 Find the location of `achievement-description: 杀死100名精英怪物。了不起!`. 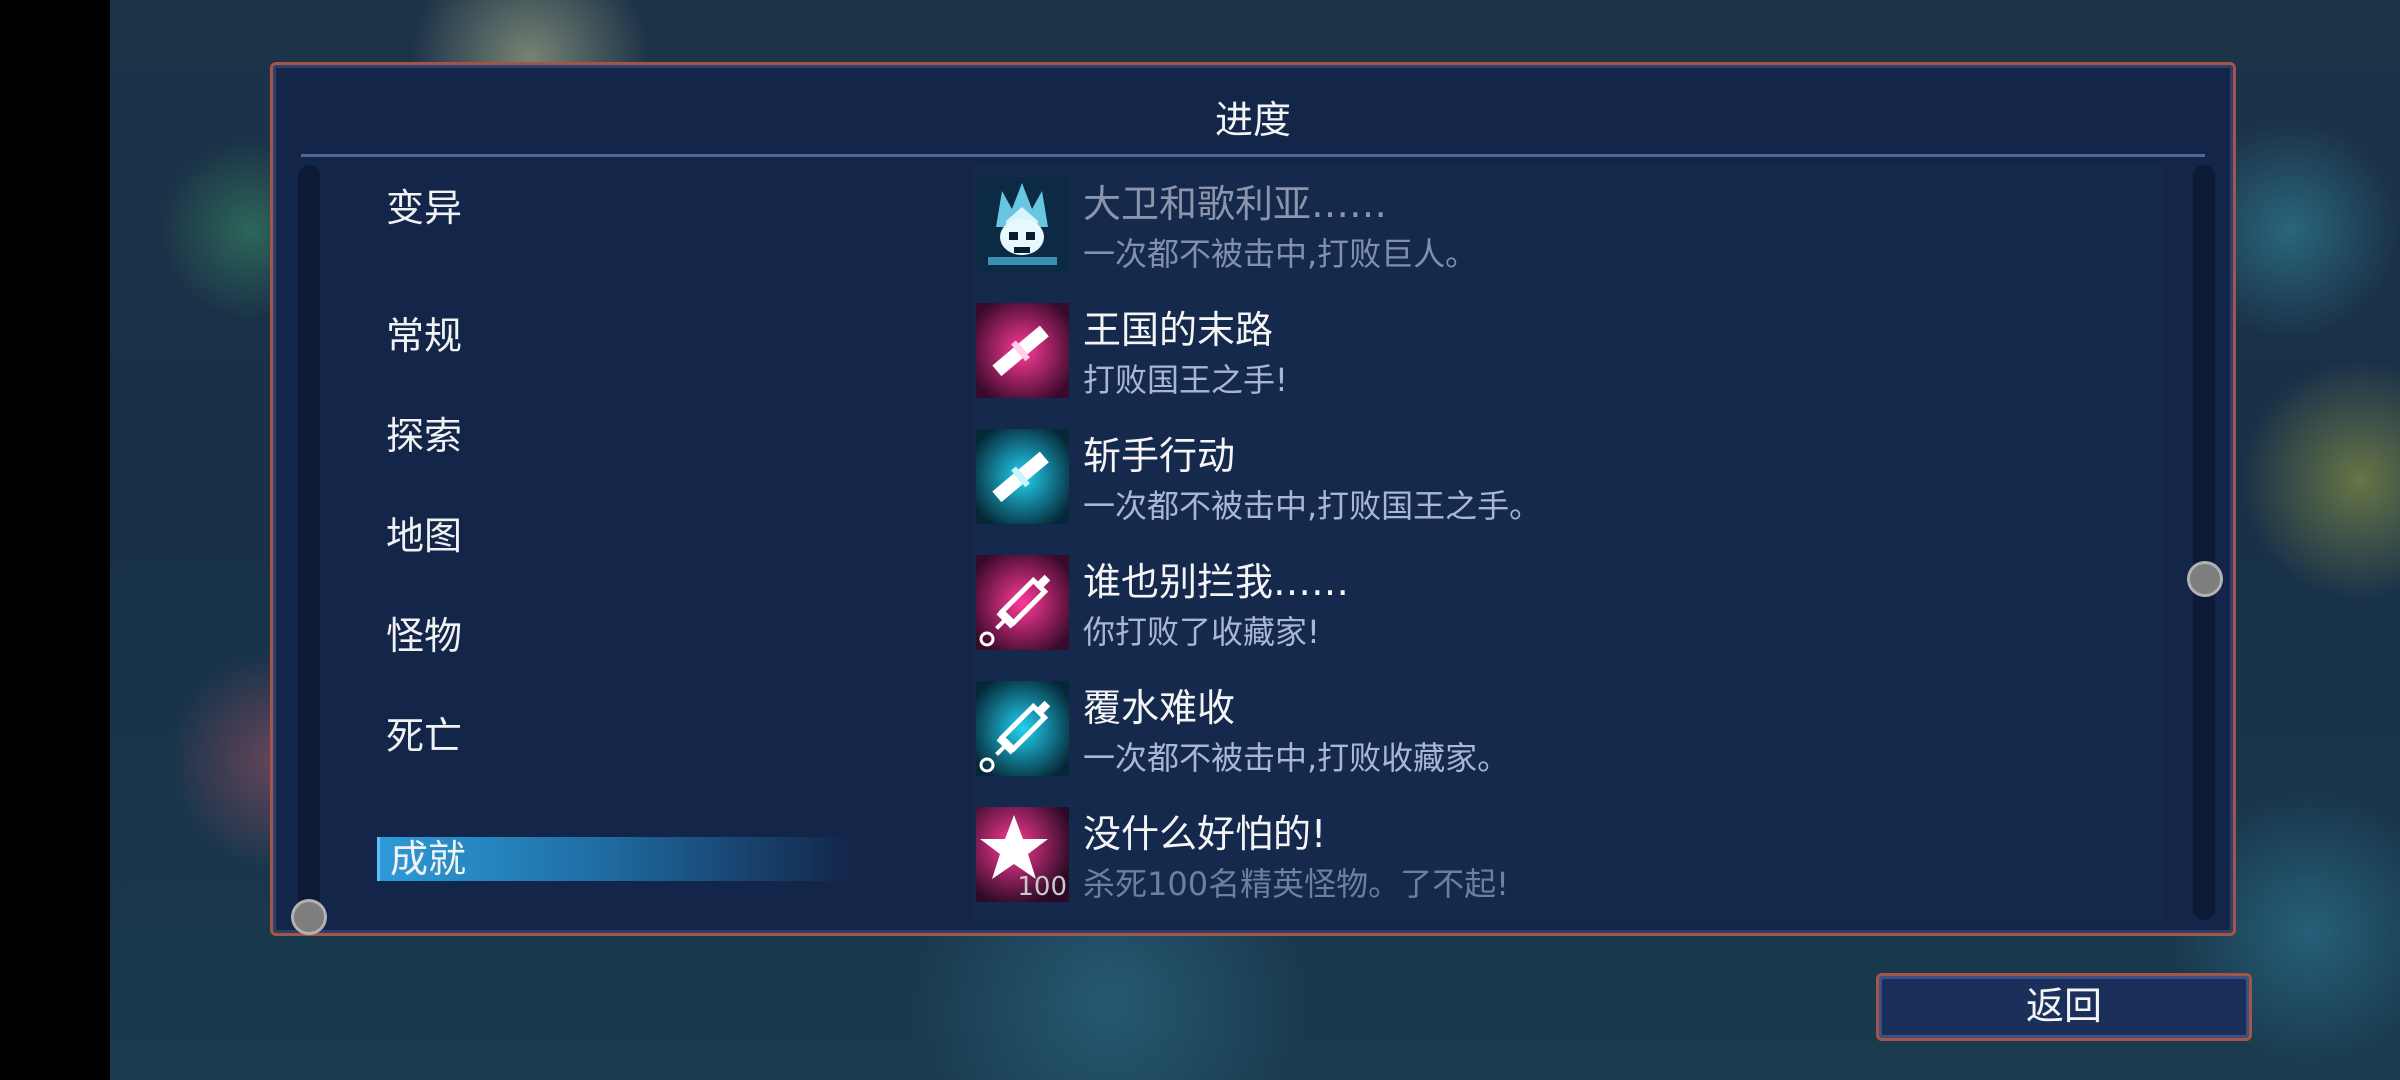

achievement-description: 杀死100名精英怪物。了不起! is located at coordinates (1296, 884).